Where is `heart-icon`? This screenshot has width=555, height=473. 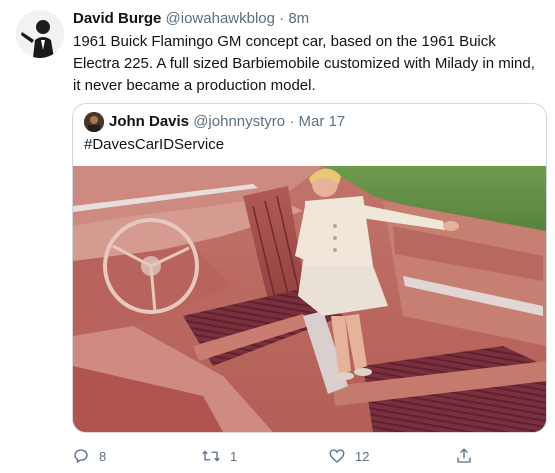
heart-icon is located at coordinates (337, 456).